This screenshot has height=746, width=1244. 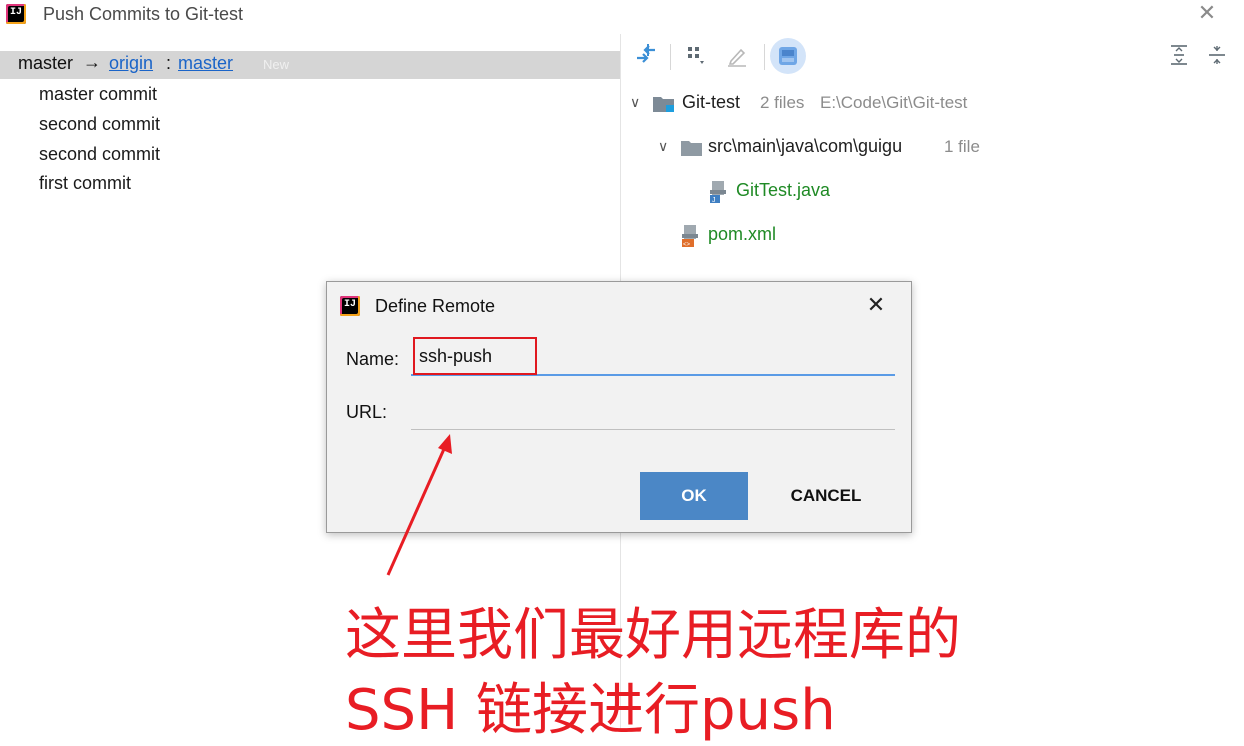 What do you see at coordinates (622, 16) in the screenshot?
I see `title-bar: IJ Push Commits to Git-test ✕` at bounding box center [622, 16].